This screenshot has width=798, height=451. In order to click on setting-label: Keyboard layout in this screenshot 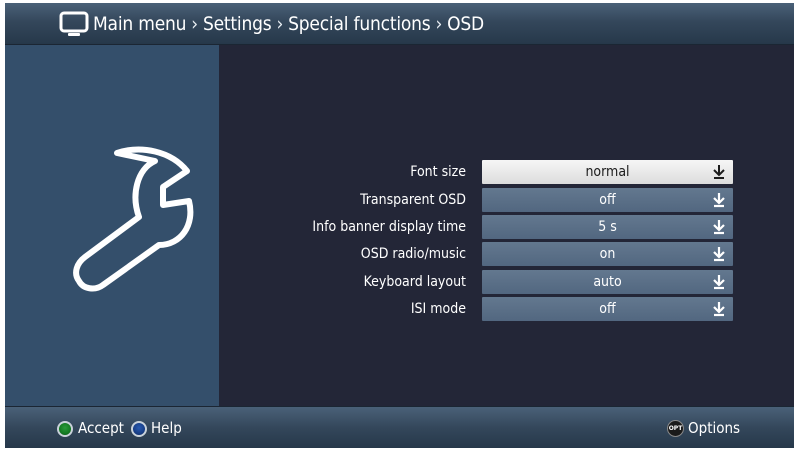, I will do `click(414, 282)`.